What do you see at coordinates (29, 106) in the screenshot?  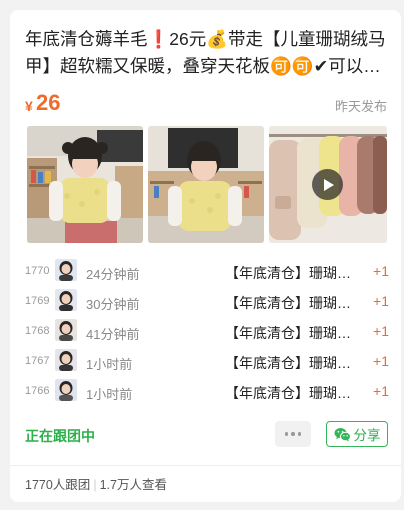 I see `price-currency: ¥` at bounding box center [29, 106].